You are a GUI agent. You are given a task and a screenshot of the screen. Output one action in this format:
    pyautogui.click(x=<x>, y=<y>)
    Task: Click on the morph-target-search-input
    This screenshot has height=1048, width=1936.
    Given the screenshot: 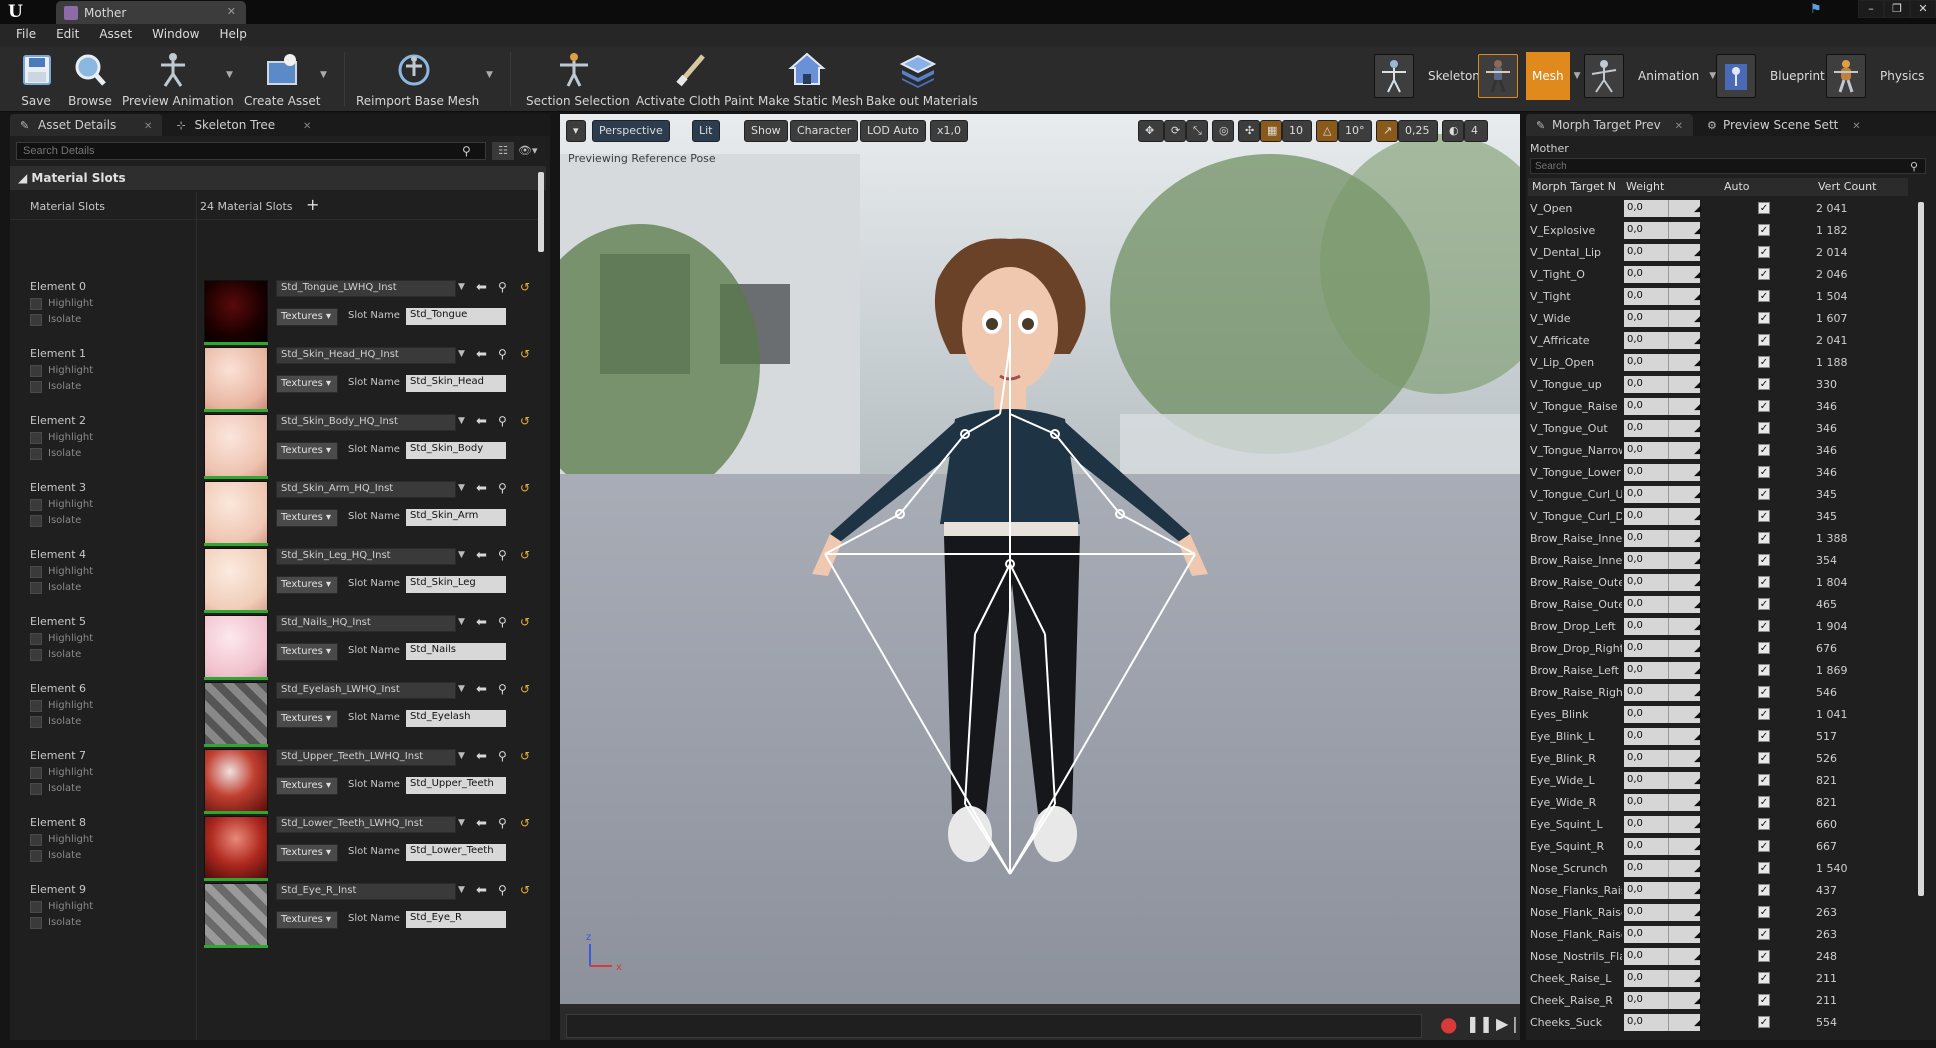 What is the action you would take?
    pyautogui.click(x=1728, y=166)
    